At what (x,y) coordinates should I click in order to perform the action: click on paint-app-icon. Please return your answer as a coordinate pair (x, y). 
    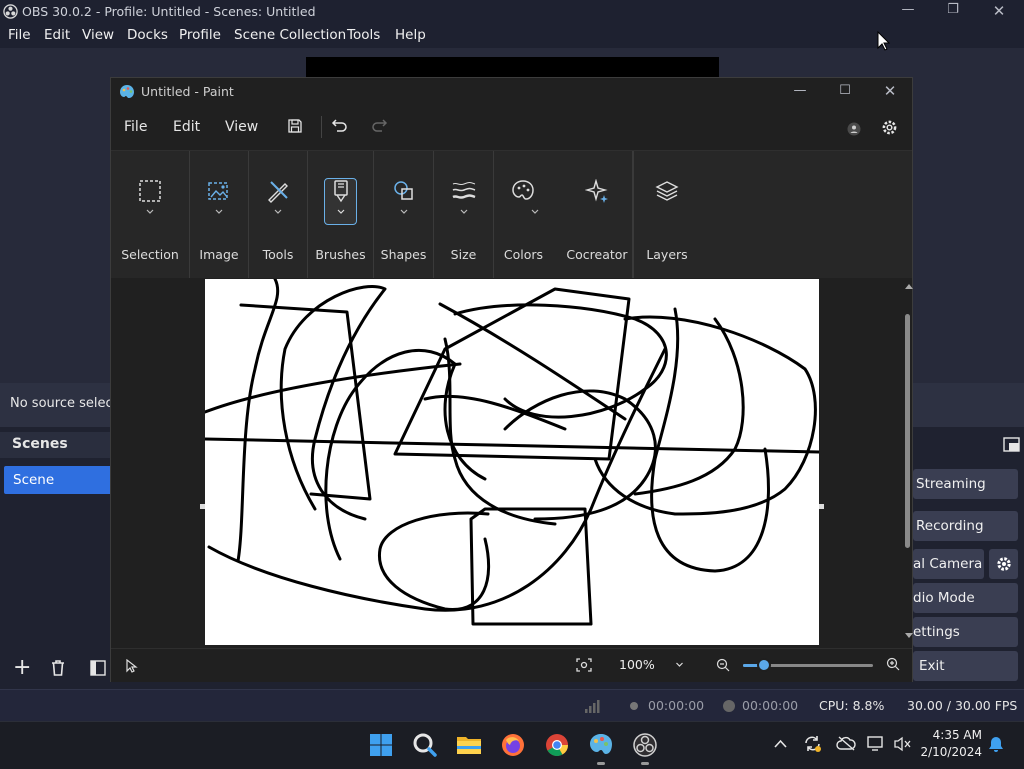
    Looking at the image, I should click on (127, 91).